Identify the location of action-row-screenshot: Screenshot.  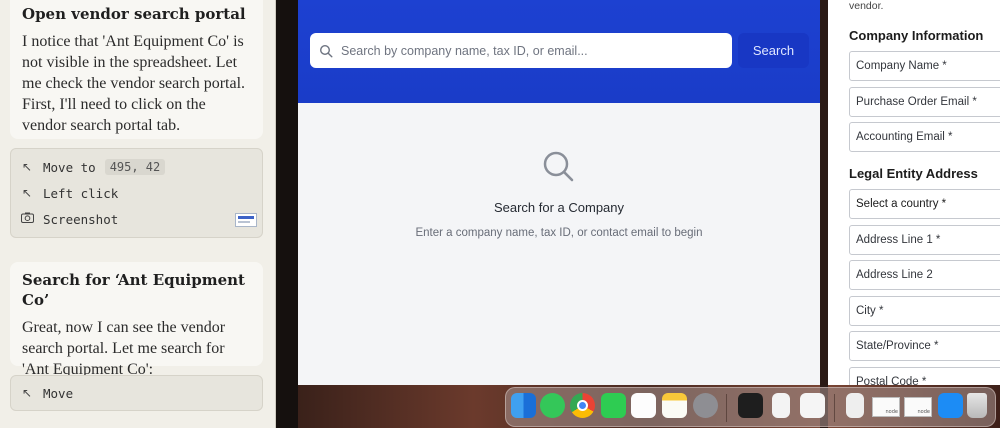
(69, 219).